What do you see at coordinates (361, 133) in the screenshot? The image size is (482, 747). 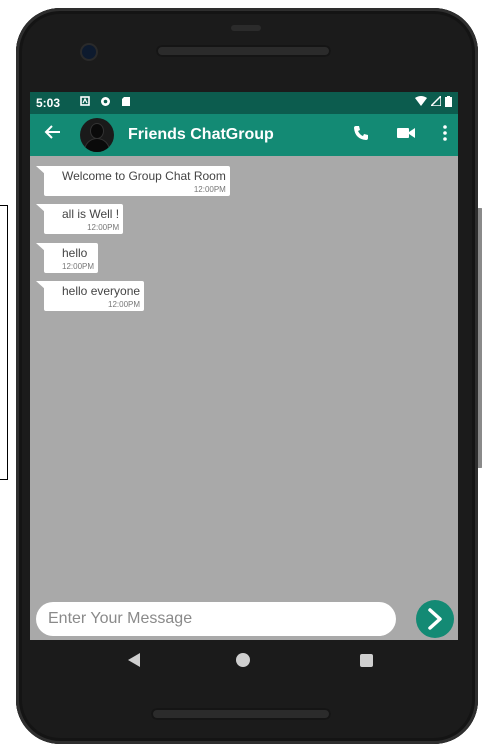 I see `phone-icon` at bounding box center [361, 133].